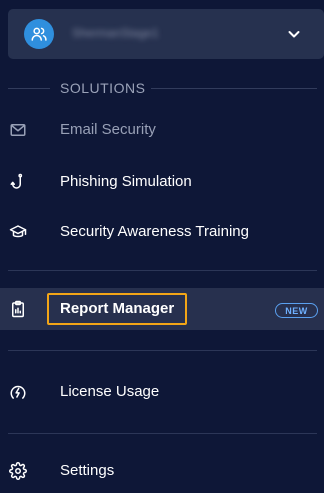  What do you see at coordinates (18, 130) in the screenshot?
I see `mail-icon` at bounding box center [18, 130].